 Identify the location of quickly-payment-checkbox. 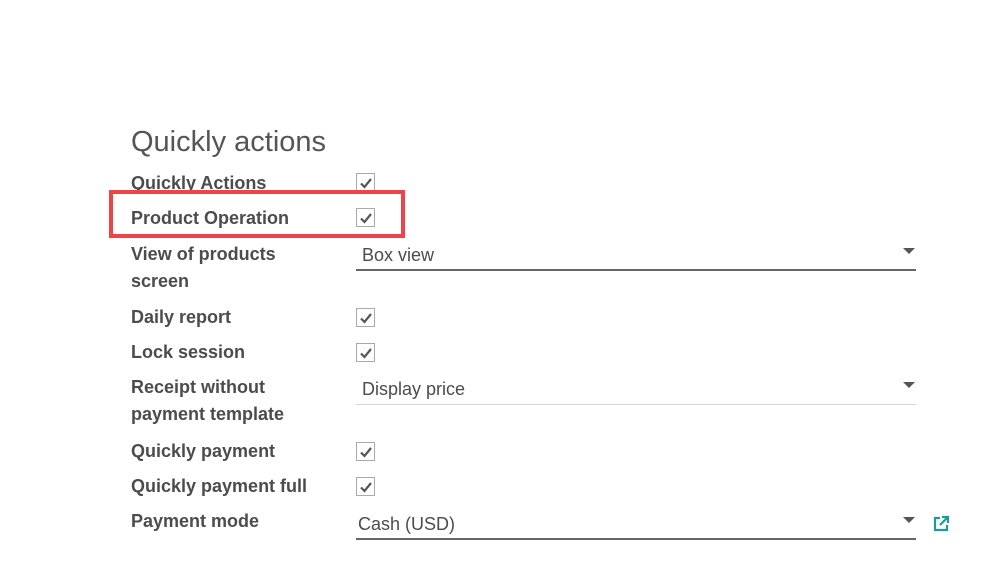
(365, 451).